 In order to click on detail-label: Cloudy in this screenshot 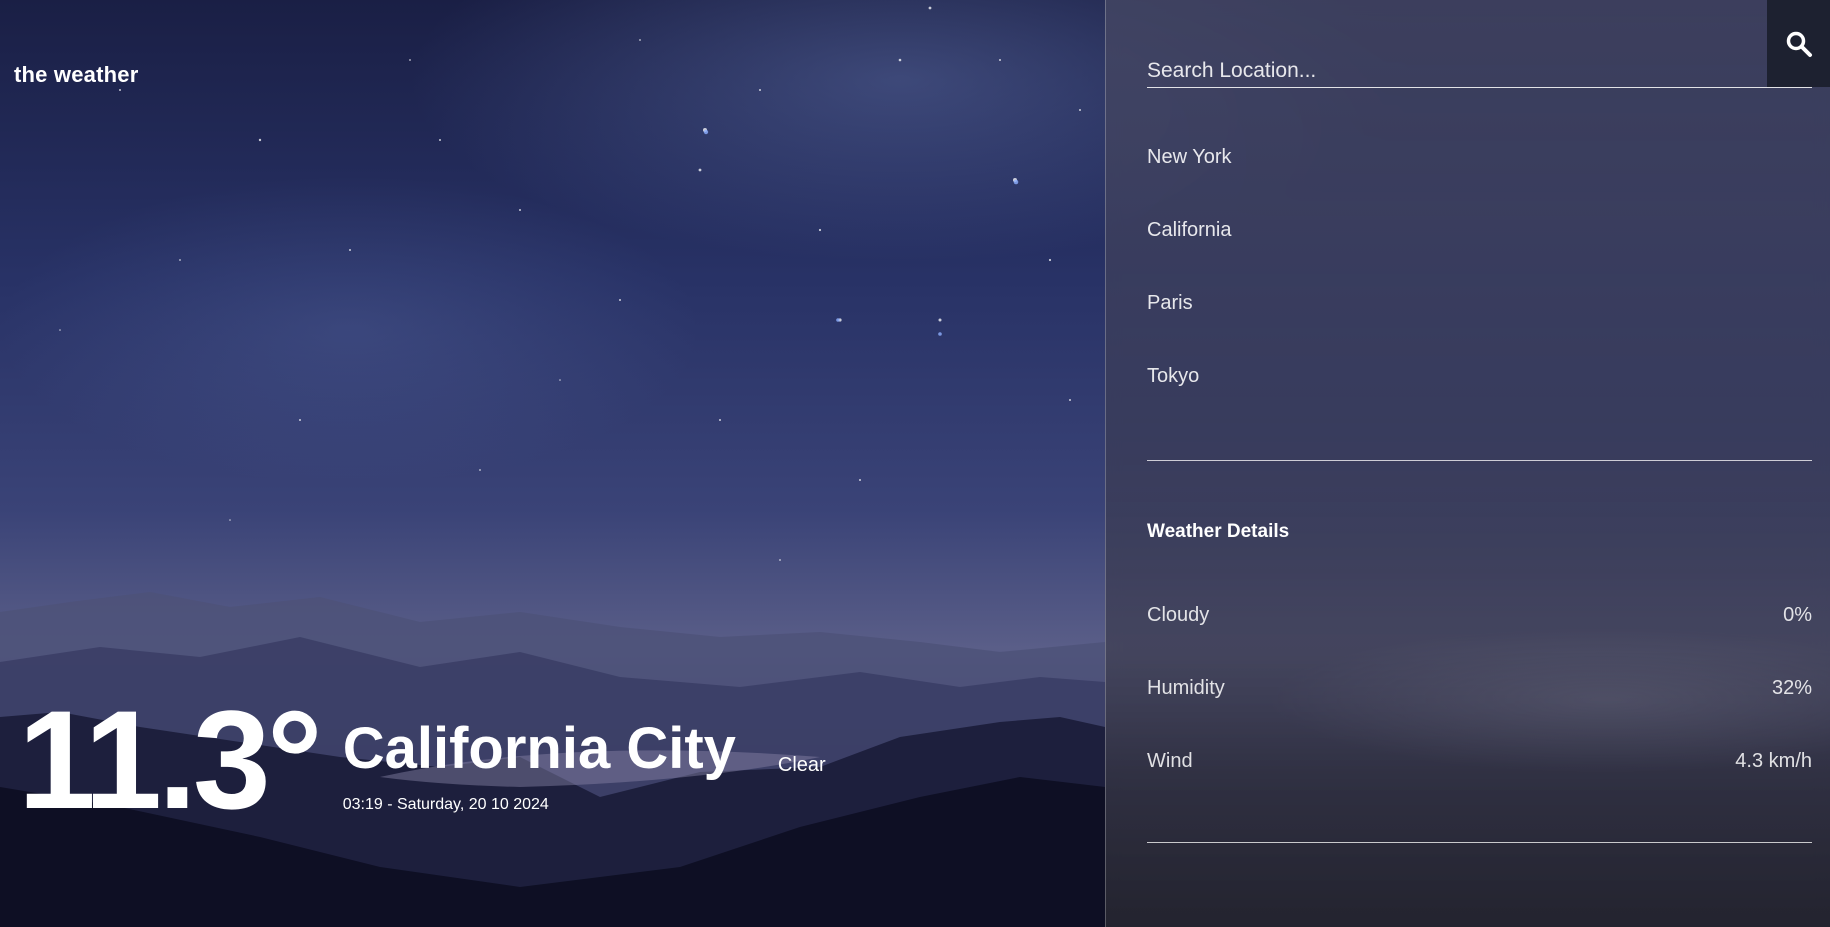, I will do `click(1178, 615)`.